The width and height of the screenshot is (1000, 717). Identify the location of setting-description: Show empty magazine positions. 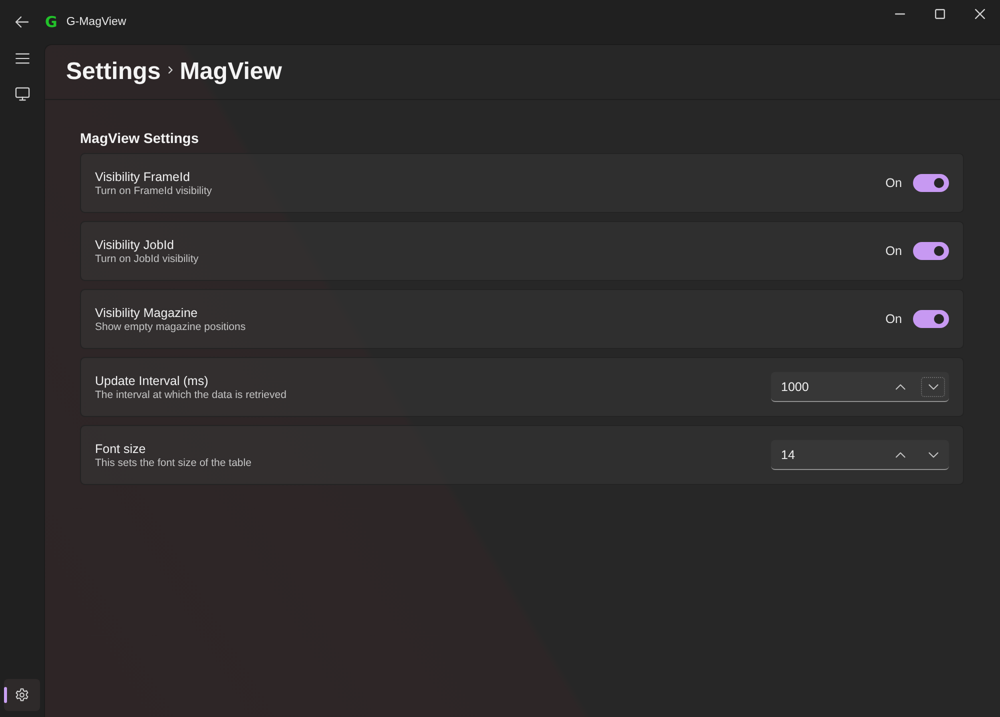
(171, 326).